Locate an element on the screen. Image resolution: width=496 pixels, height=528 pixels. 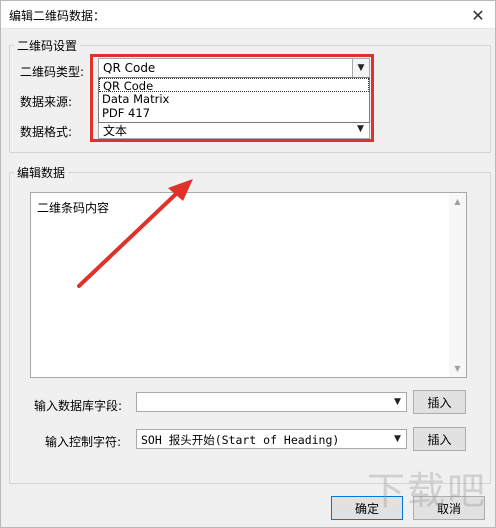
control-char-label: 输入控制字符: is located at coordinates (83, 442).